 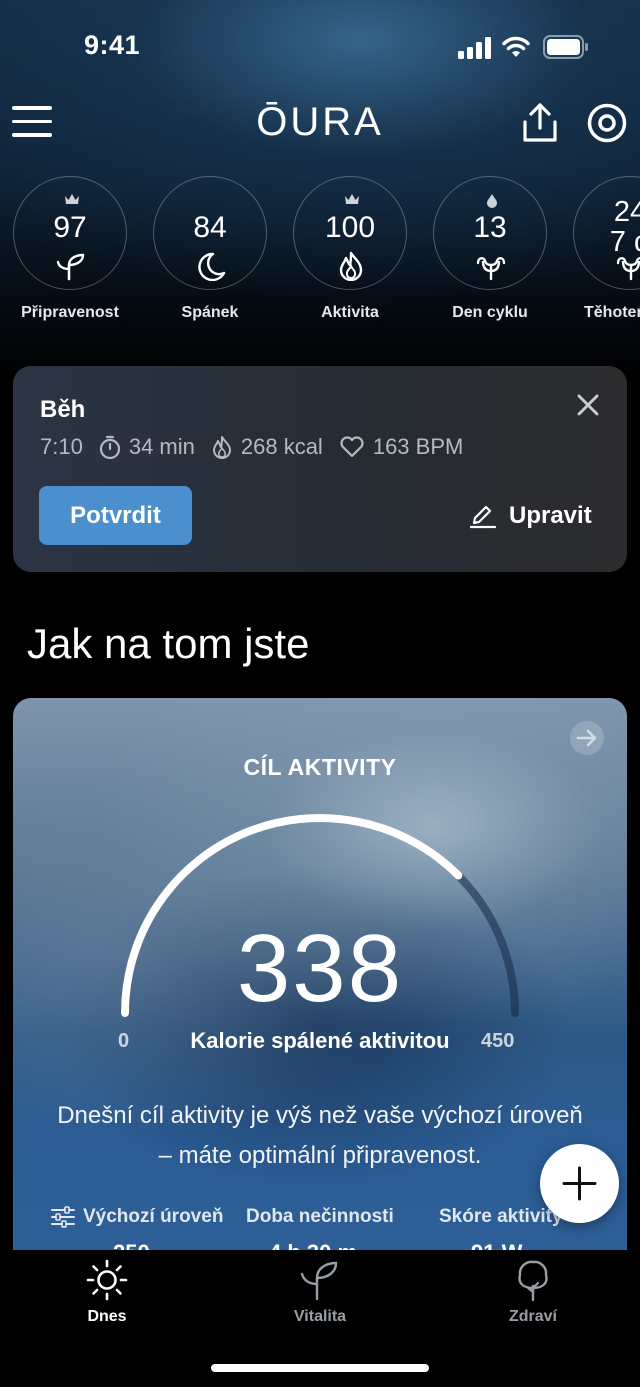 What do you see at coordinates (320, 1040) in the screenshot?
I see `gauge-label: Kalorie spálené aktivitou` at bounding box center [320, 1040].